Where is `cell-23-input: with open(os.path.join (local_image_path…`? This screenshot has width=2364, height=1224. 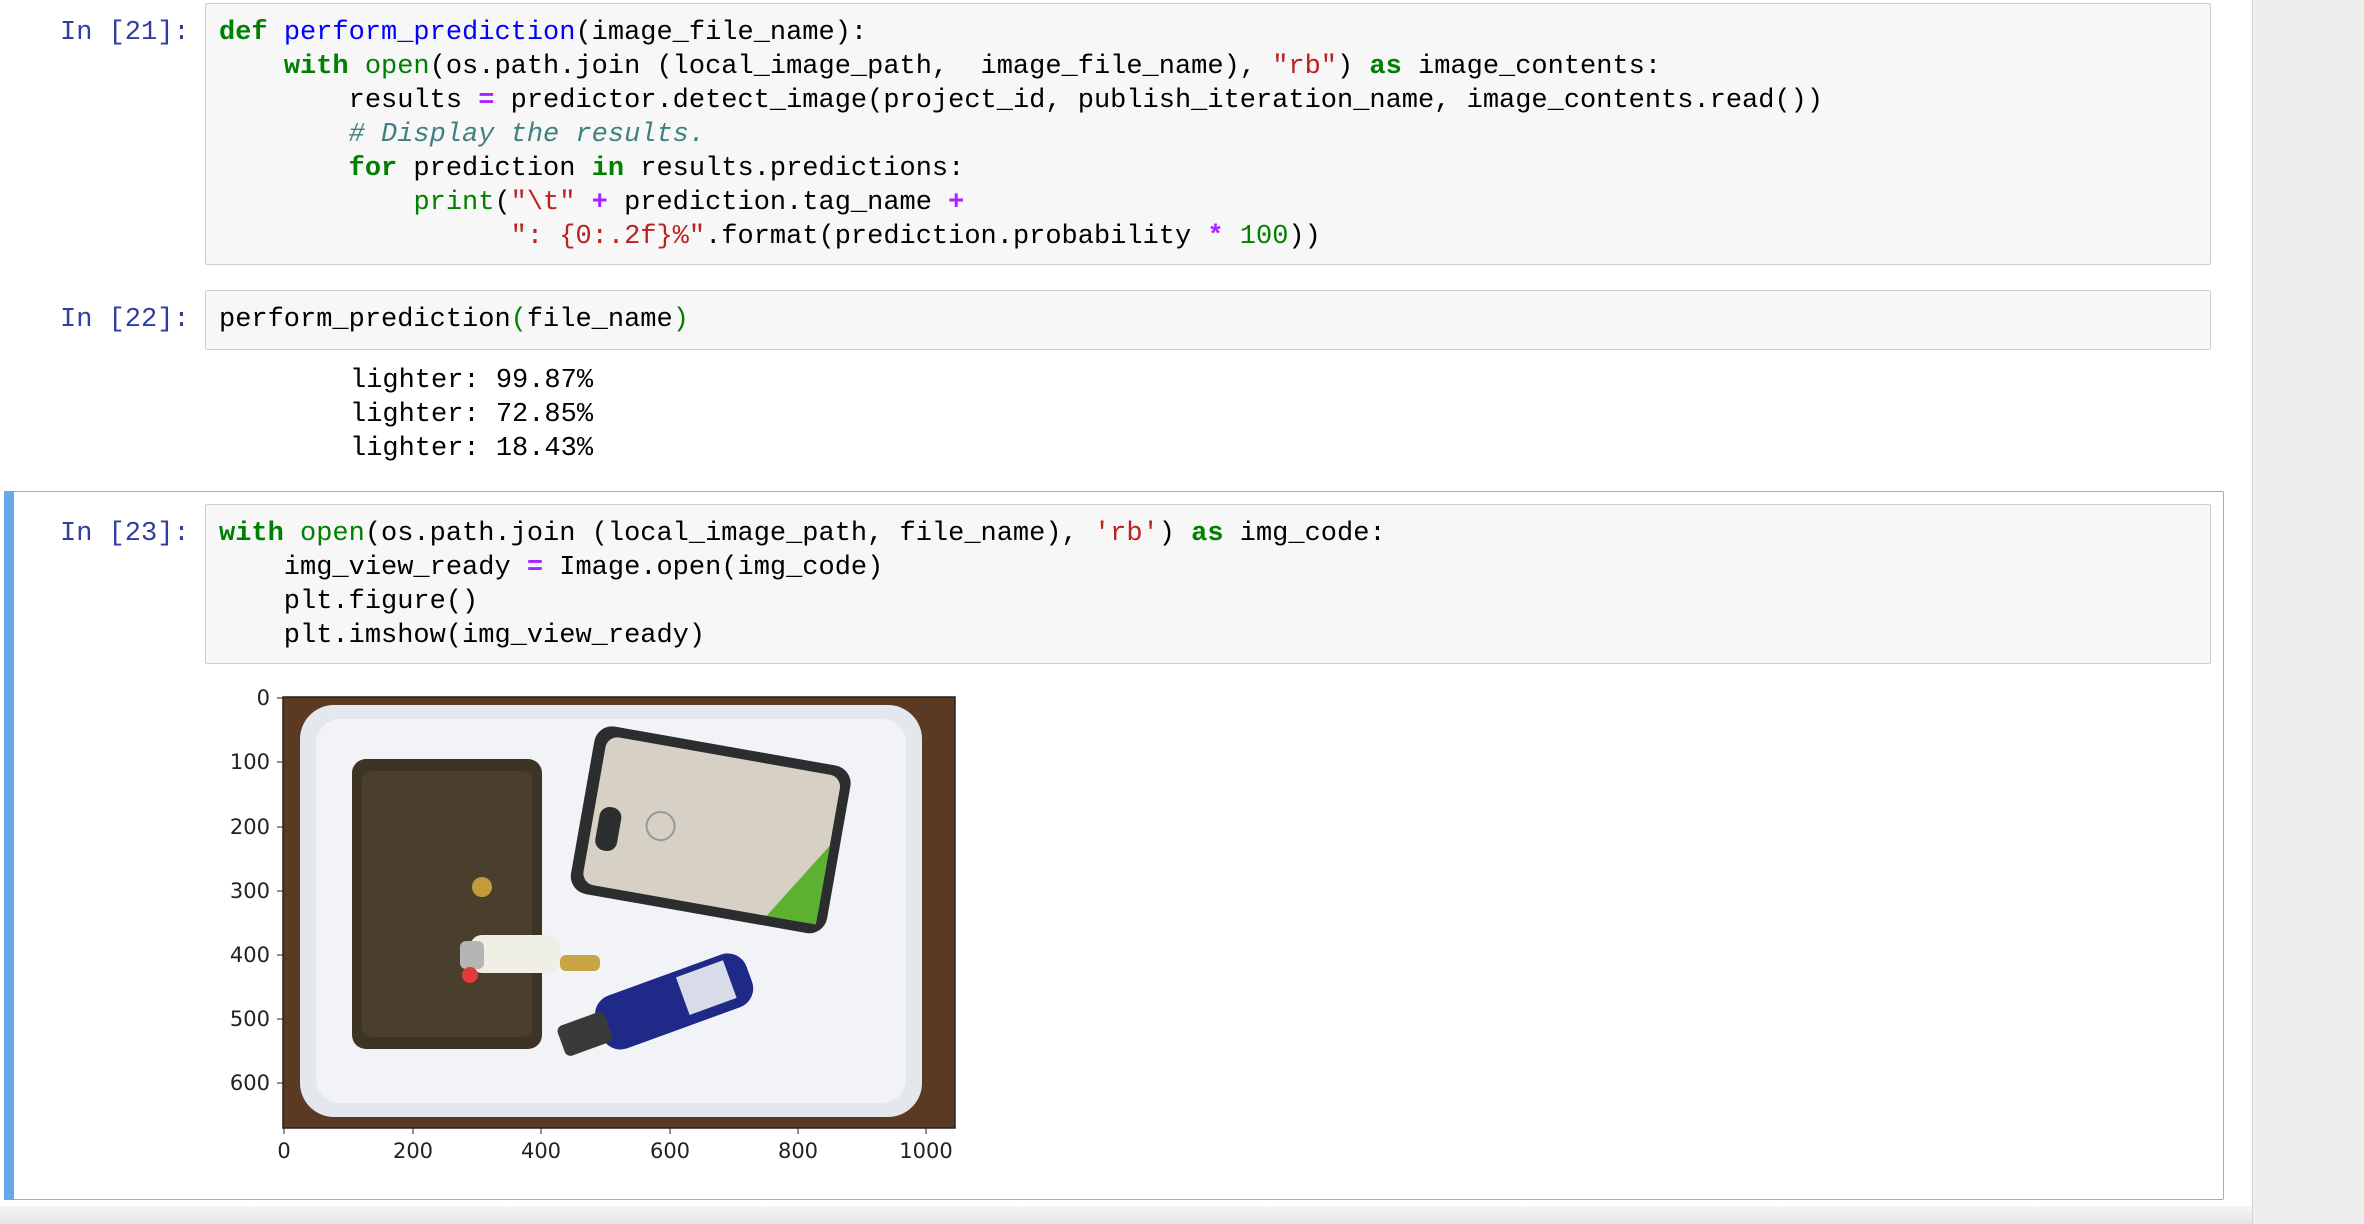
cell-23-input: with open(os.path.join (local_image_path… is located at coordinates (1208, 584).